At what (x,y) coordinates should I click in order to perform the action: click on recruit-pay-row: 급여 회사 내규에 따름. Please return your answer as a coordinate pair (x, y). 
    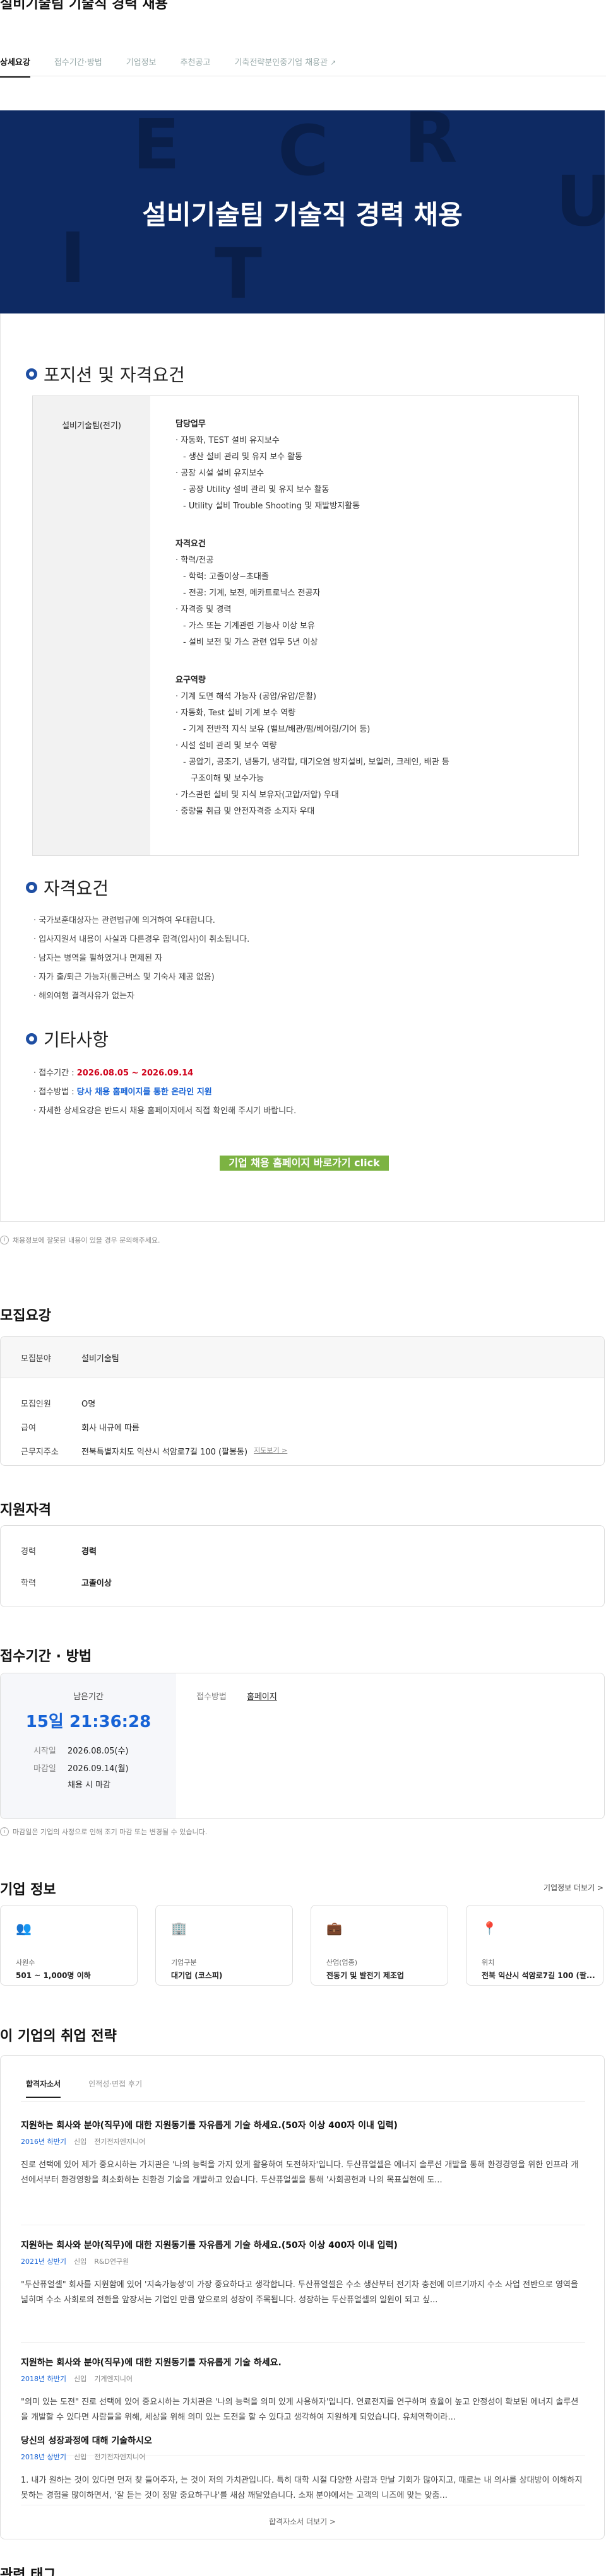
    Looking at the image, I should click on (80, 1427).